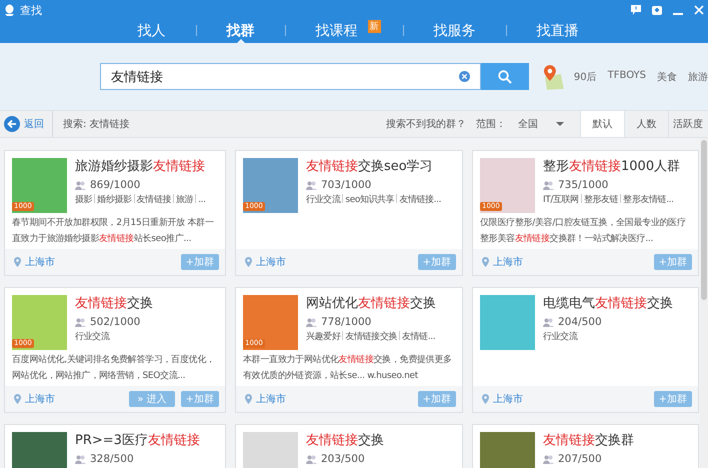 This screenshot has width=708, height=468. What do you see at coordinates (9, 10) in the screenshot?
I see `penguin-icon` at bounding box center [9, 10].